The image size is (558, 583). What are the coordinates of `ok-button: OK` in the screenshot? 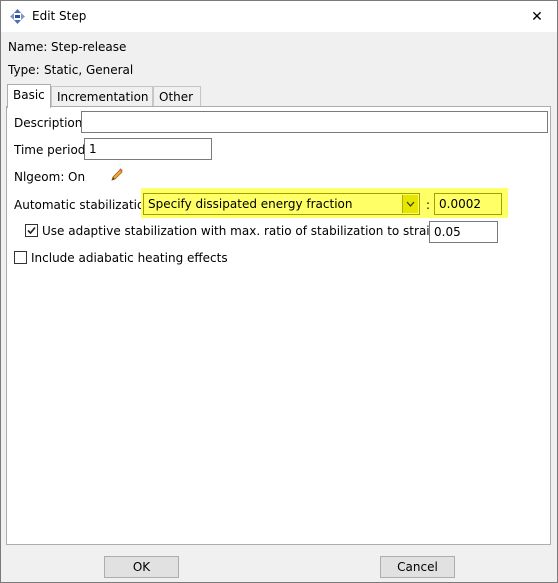 It's located at (141, 567).